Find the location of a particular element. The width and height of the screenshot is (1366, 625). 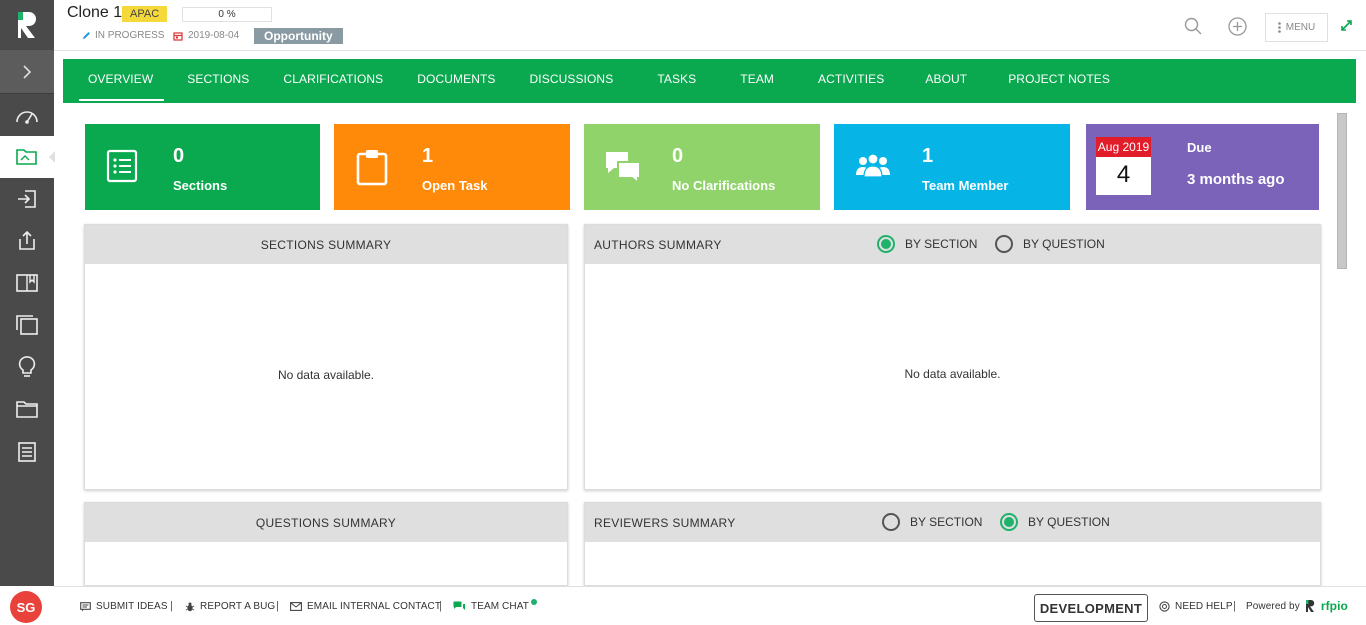

chevron-right-icon is located at coordinates (27, 71).